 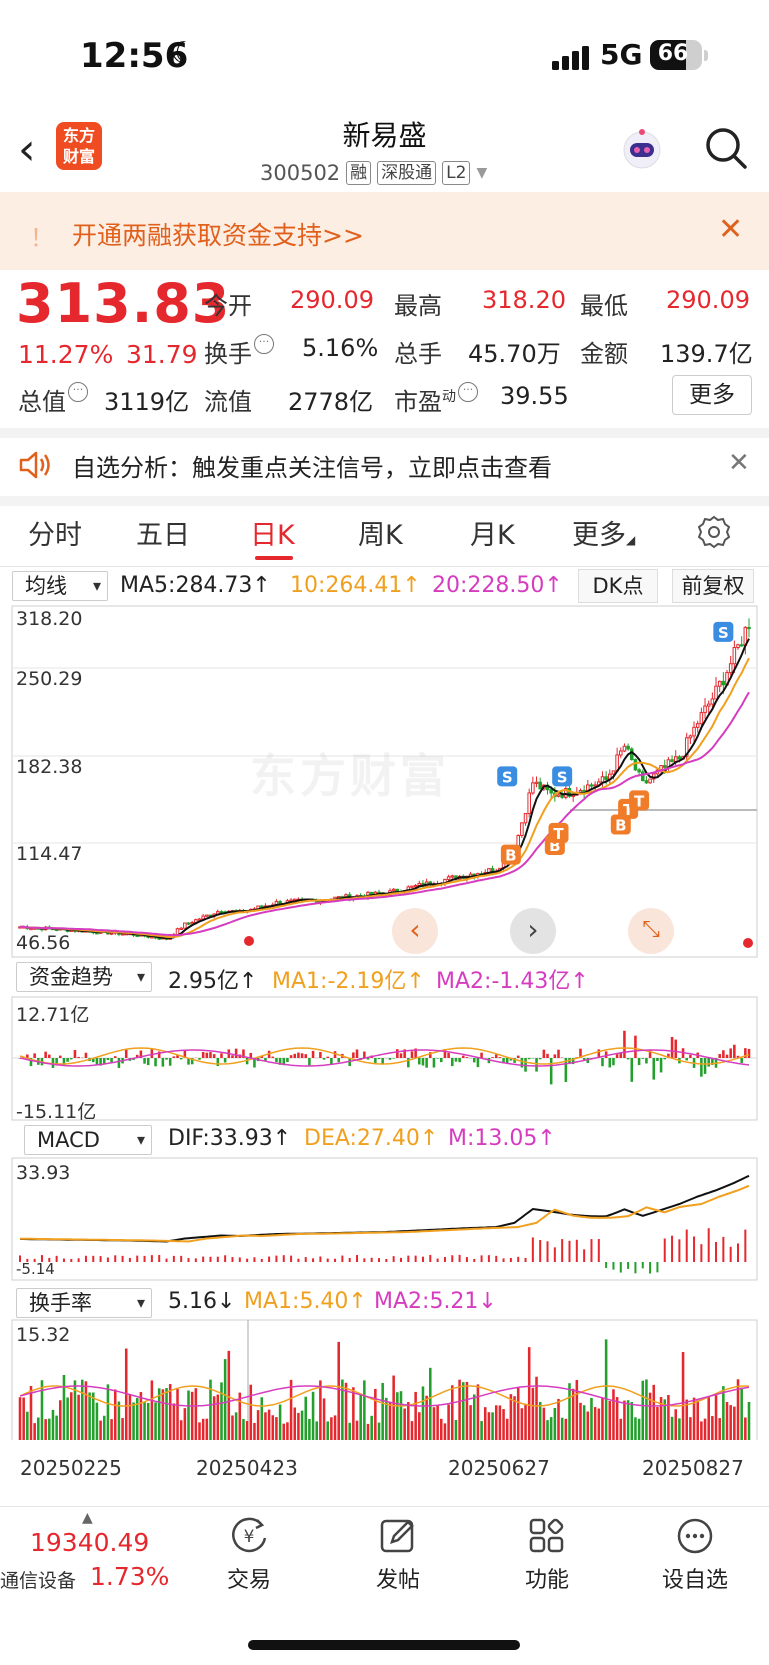 I want to click on more-button: 更多, so click(x=712, y=395).